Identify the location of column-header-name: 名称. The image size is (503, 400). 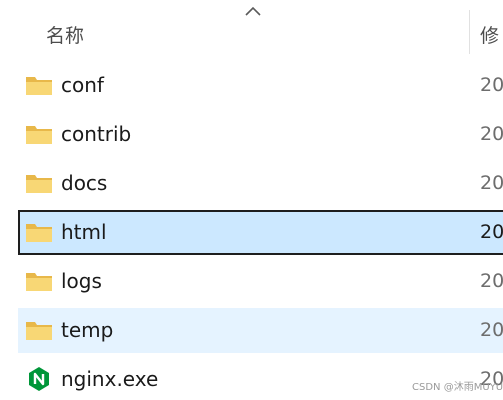
(65, 34).